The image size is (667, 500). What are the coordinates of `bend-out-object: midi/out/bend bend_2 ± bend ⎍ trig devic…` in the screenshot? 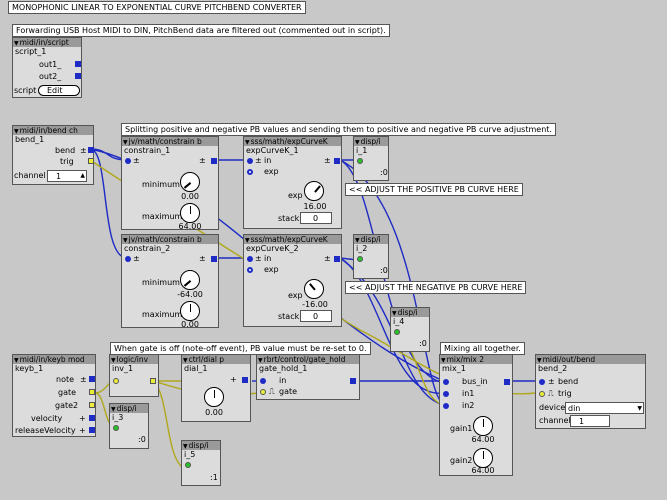 It's located at (590, 391).